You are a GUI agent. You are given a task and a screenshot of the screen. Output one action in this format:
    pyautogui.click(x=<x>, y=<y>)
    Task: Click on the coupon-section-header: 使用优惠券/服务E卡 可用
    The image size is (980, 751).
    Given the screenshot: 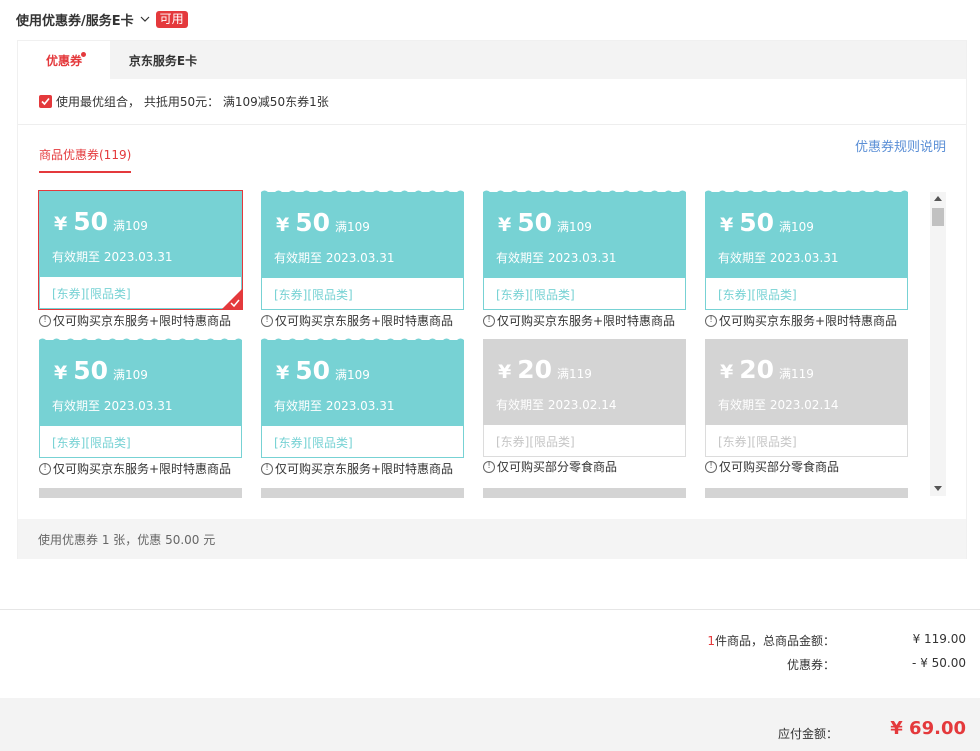 What is the action you would take?
    pyautogui.click(x=102, y=19)
    